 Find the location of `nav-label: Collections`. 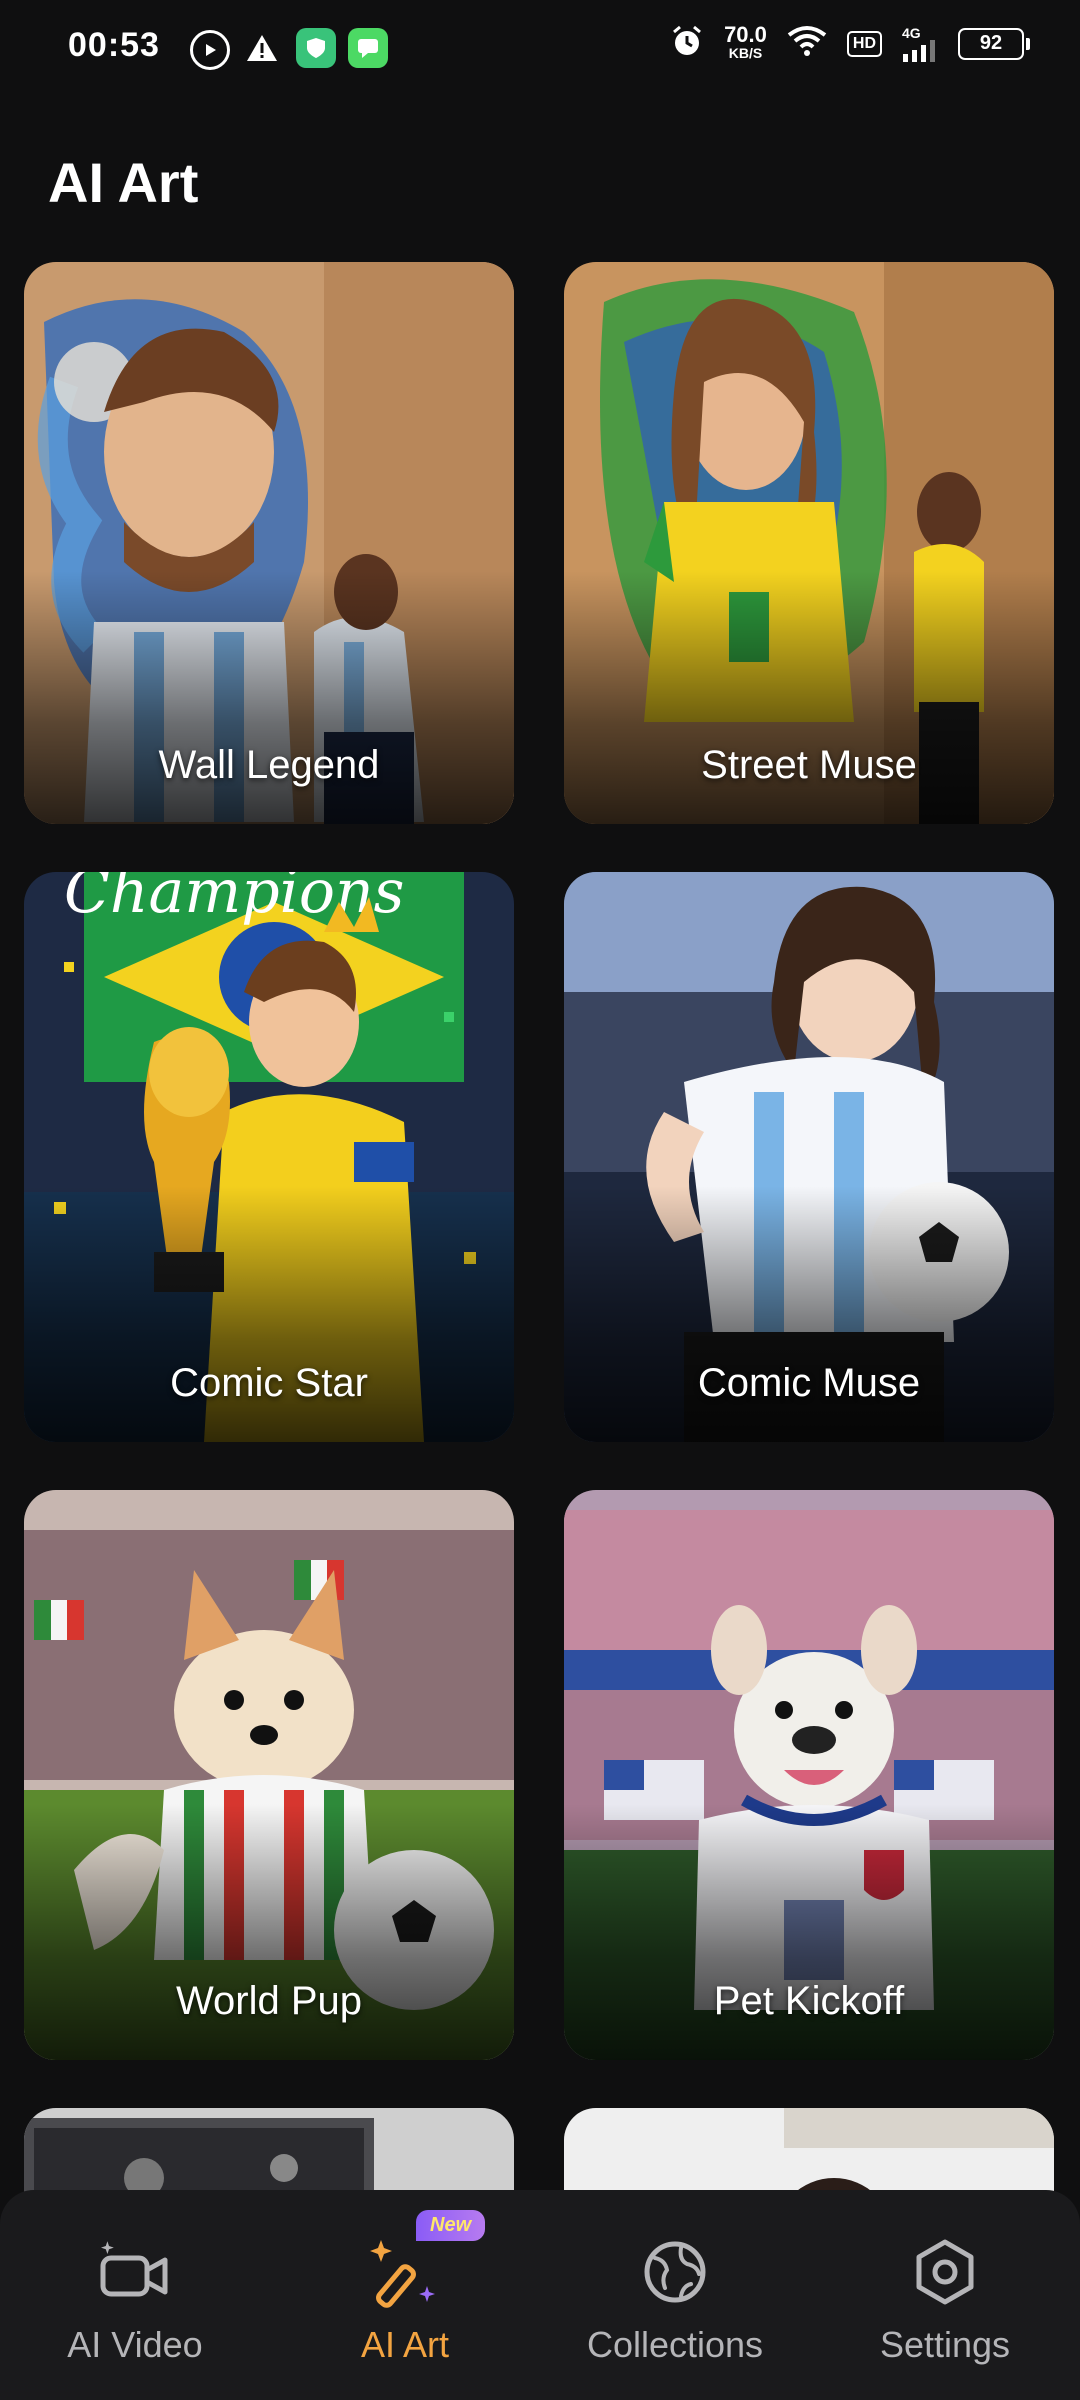

nav-label: Collections is located at coordinates (675, 2344).